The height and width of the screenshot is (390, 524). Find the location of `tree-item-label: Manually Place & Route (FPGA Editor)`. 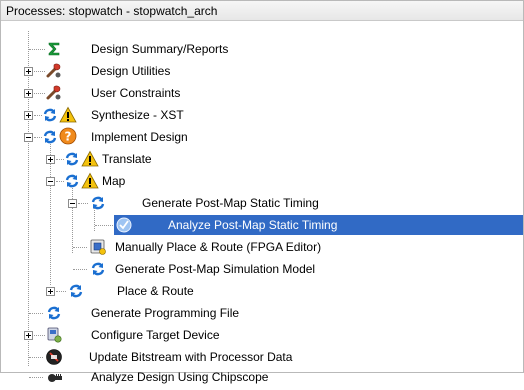

tree-item-label: Manually Place & Route (FPGA Editor) is located at coordinates (218, 247).